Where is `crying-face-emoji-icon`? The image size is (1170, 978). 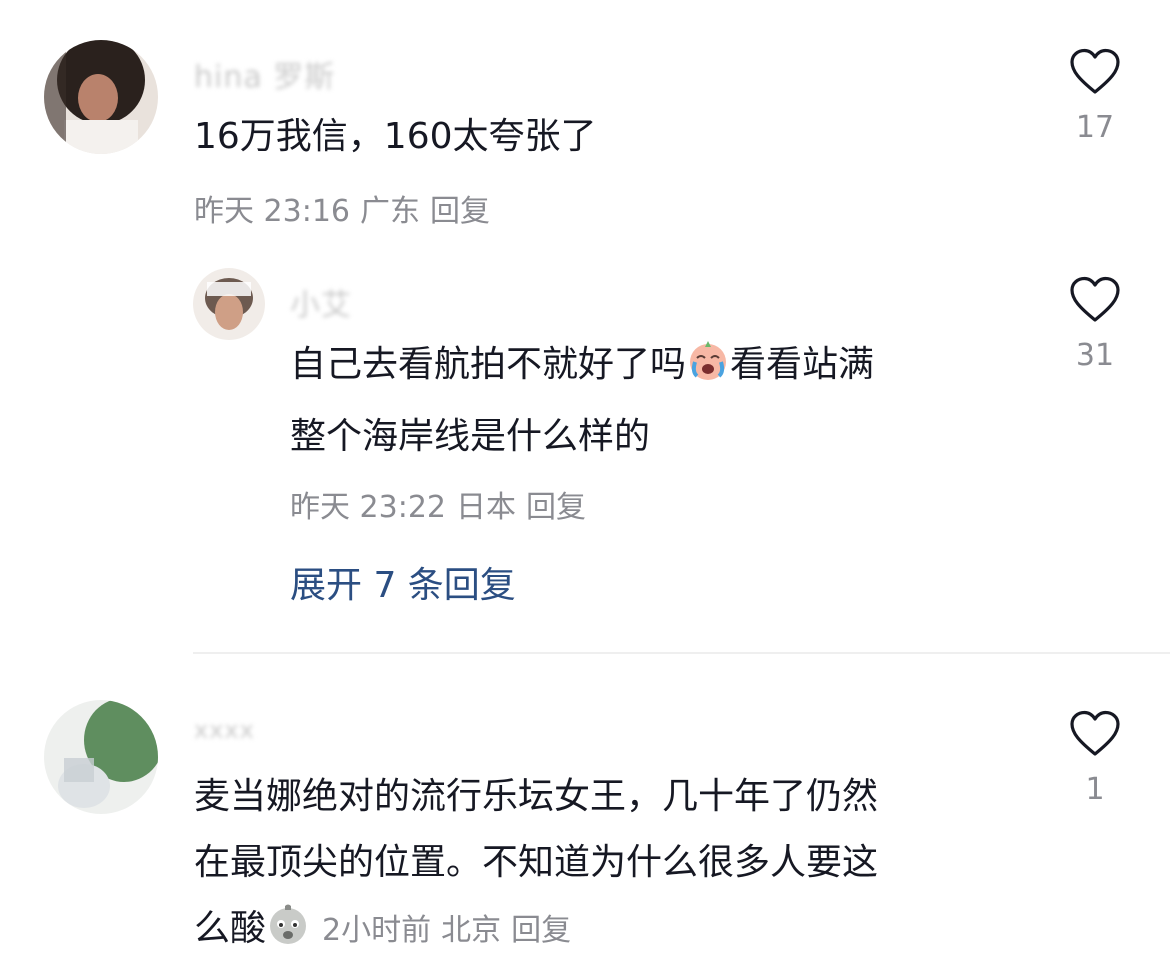
crying-face-emoji-icon is located at coordinates (708, 371).